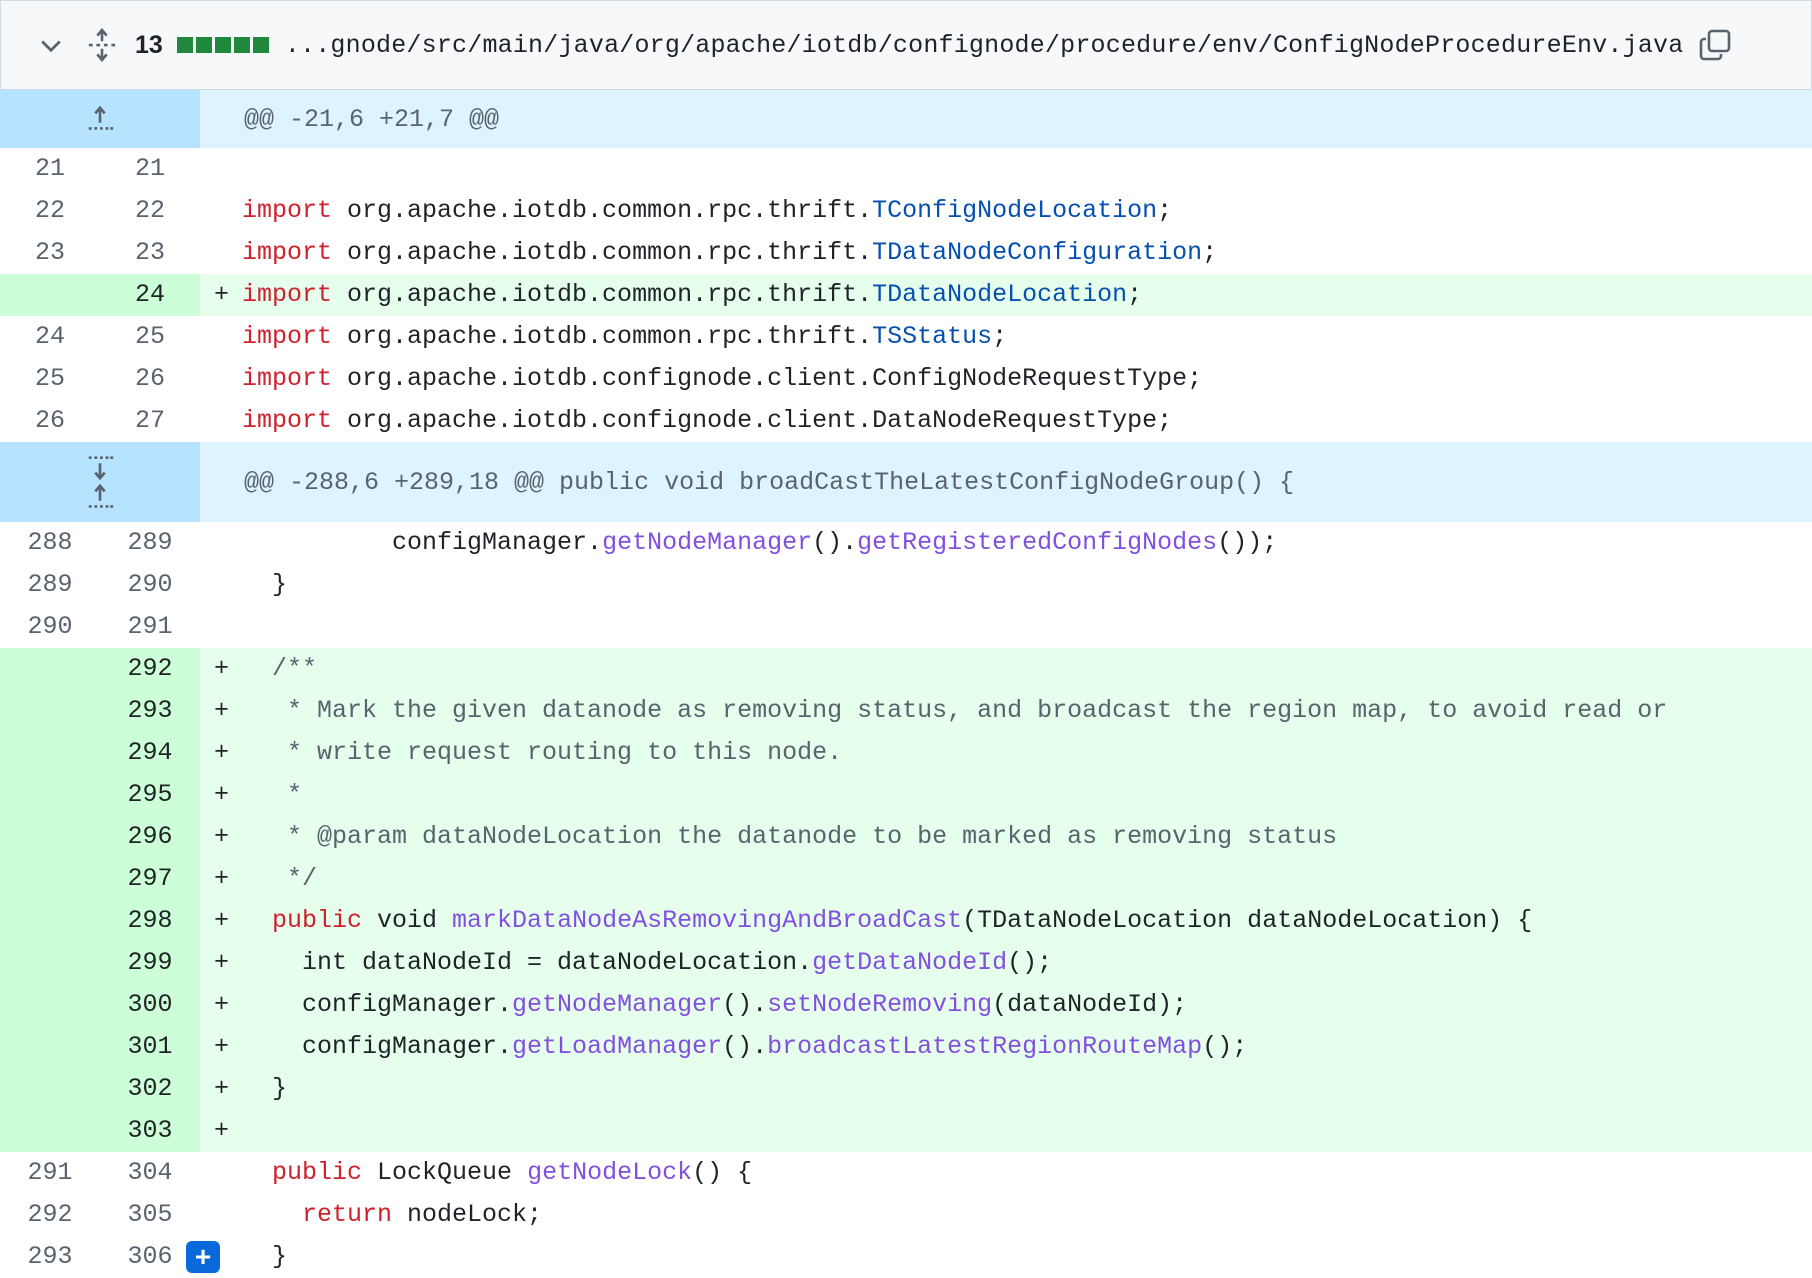 The height and width of the screenshot is (1278, 1812). Describe the element at coordinates (906, 169) in the screenshot. I see `diff-row: 21 21` at that location.